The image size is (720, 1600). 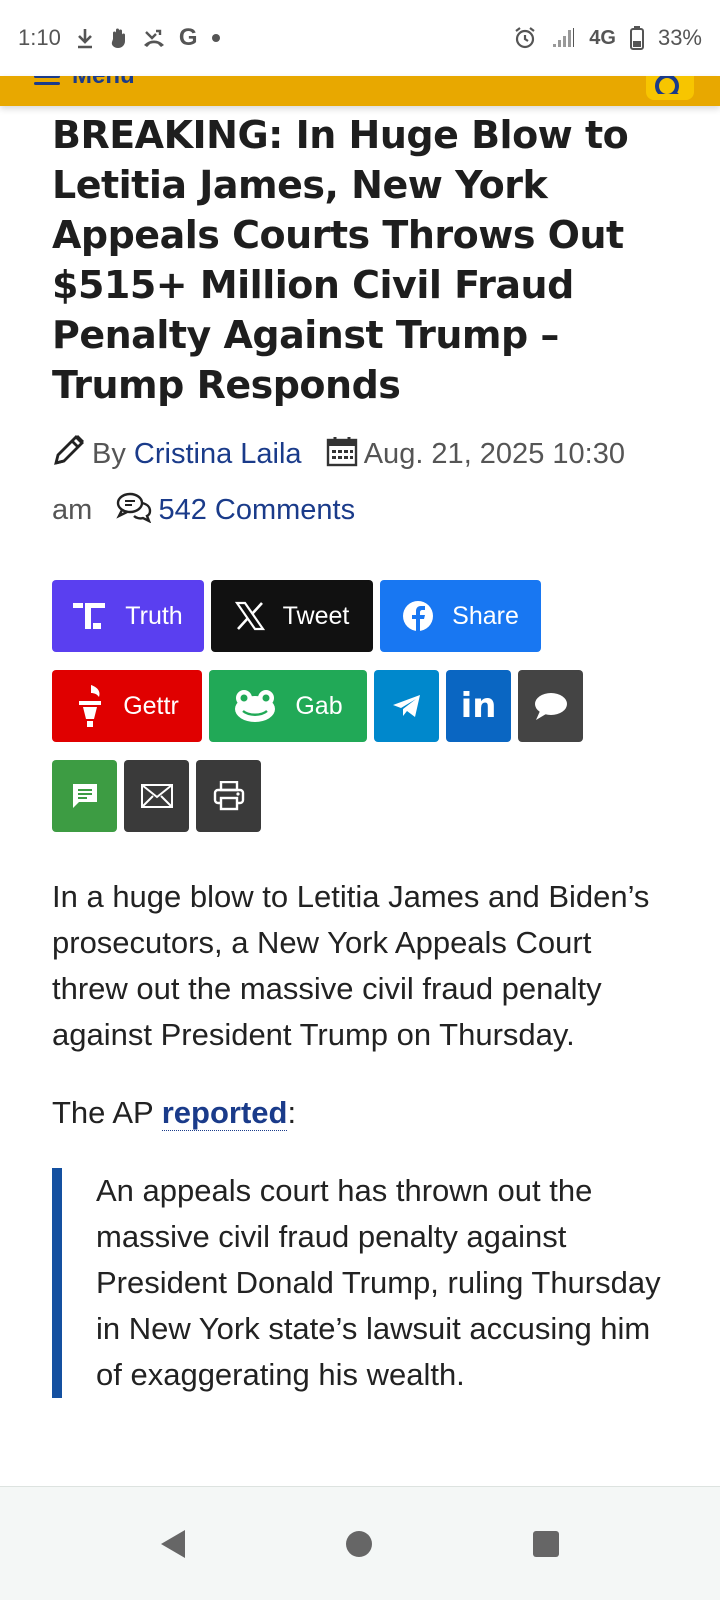 What do you see at coordinates (109, 454) in the screenshot?
I see `by-label: By` at bounding box center [109, 454].